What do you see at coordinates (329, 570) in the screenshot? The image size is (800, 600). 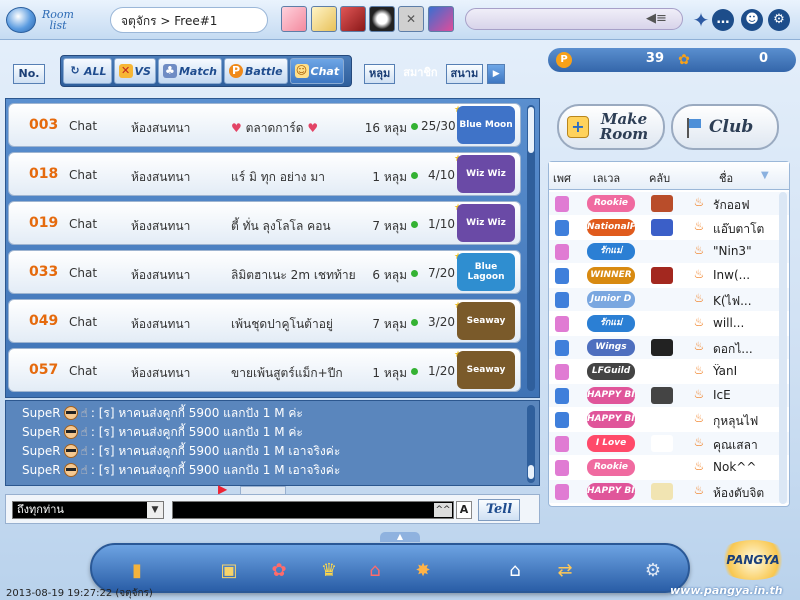 I see `trophy-icon: ♛` at bounding box center [329, 570].